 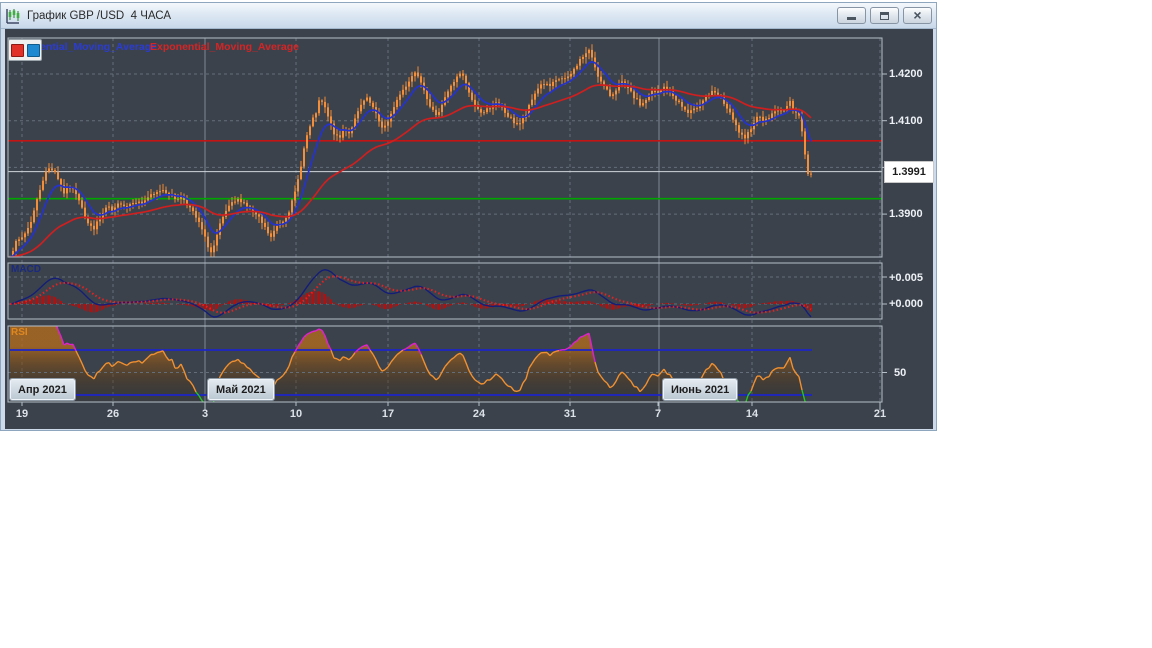 I want to click on minimize-button, so click(x=851, y=15).